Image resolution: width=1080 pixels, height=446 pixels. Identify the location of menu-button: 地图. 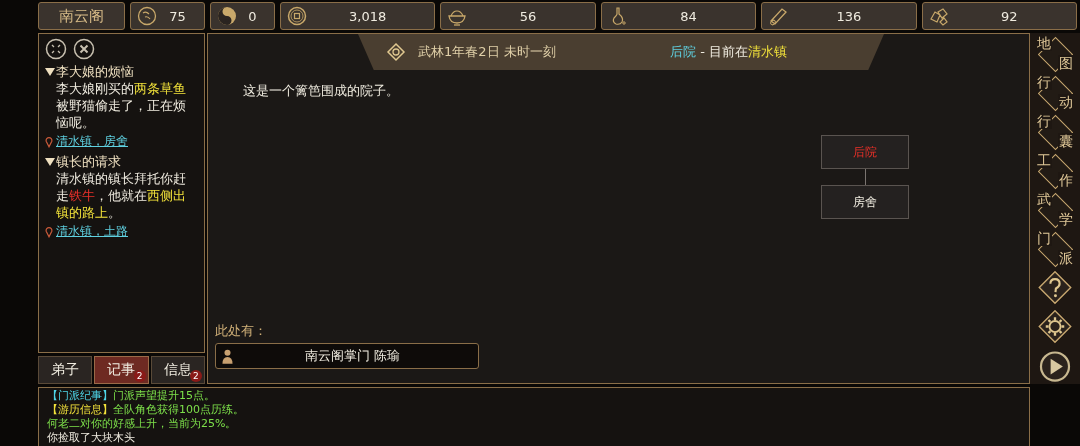
(1055, 53).